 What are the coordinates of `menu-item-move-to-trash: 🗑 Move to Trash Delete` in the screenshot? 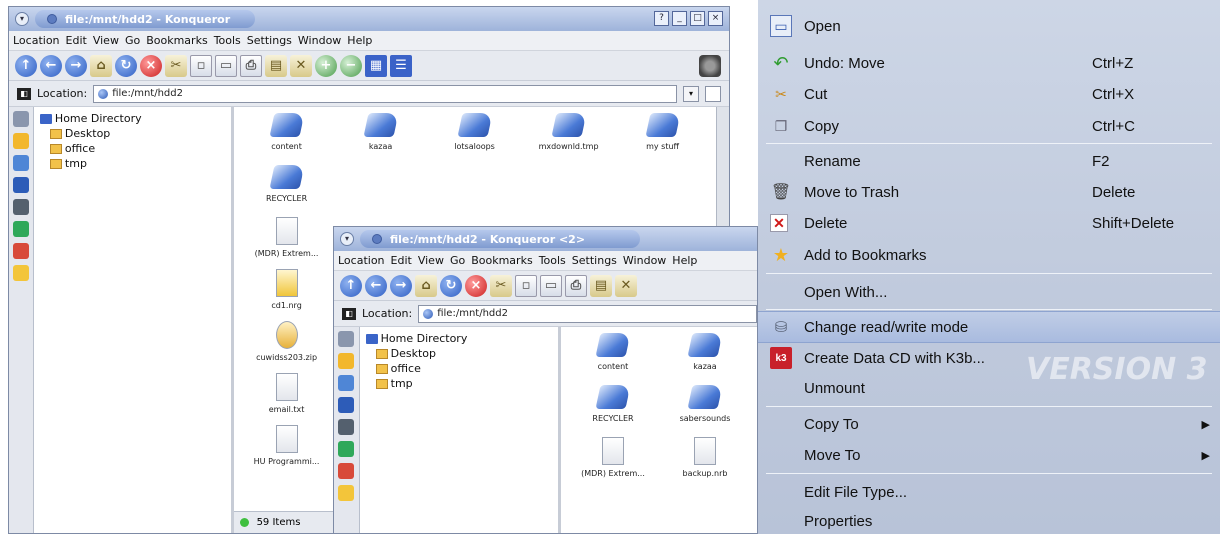 It's located at (989, 192).